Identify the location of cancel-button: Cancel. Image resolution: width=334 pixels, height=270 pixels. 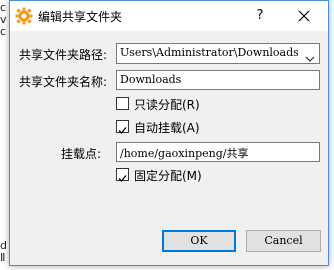
(283, 241).